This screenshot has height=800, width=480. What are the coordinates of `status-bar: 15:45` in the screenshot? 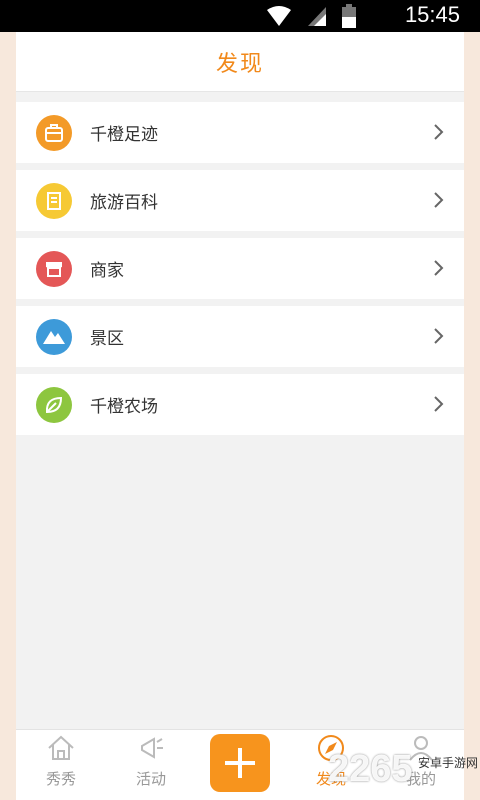 It's located at (240, 16).